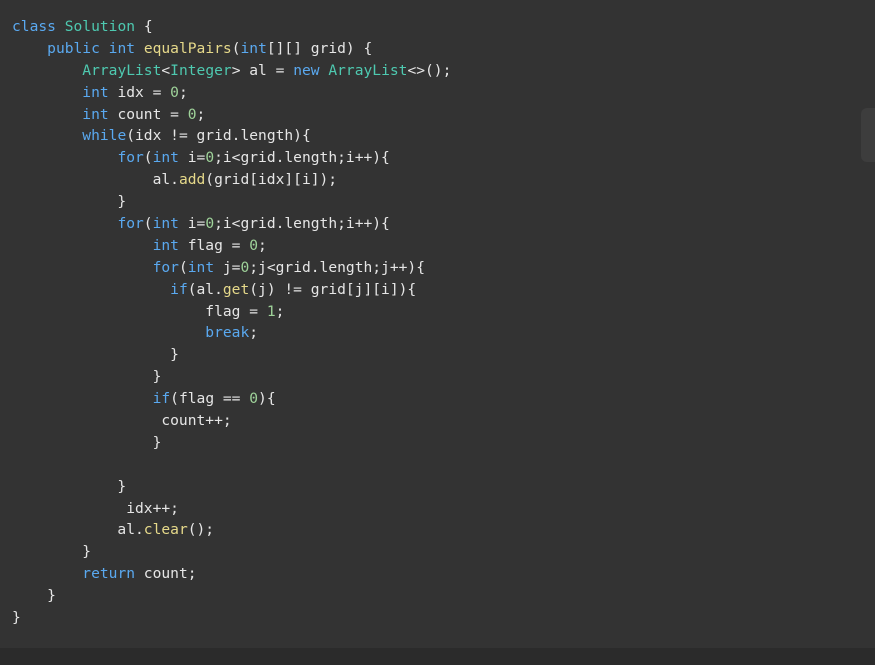 The width and height of the screenshot is (875, 665). What do you see at coordinates (78, 530) in the screenshot?
I see `code-token: al.` at bounding box center [78, 530].